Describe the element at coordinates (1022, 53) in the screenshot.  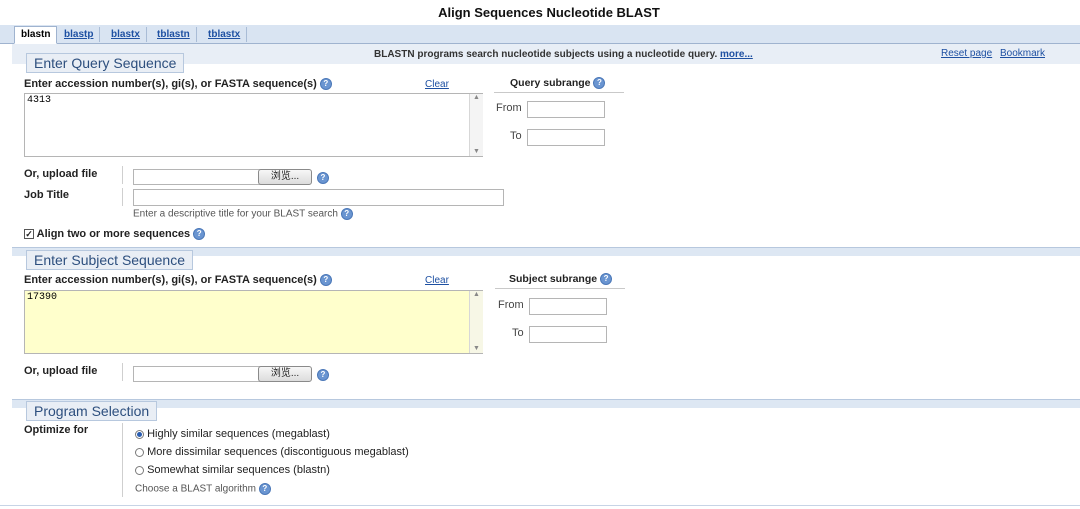
I see `bookmark-link: Bookmark` at that location.